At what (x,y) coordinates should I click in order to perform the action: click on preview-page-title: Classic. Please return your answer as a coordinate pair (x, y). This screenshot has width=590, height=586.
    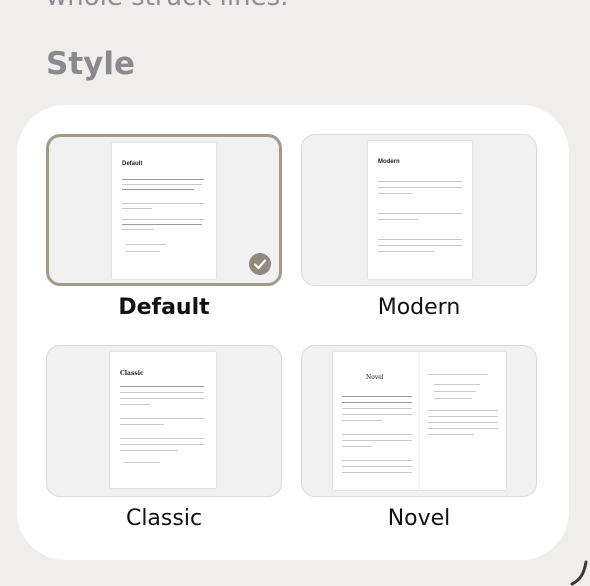
    Looking at the image, I should click on (132, 373).